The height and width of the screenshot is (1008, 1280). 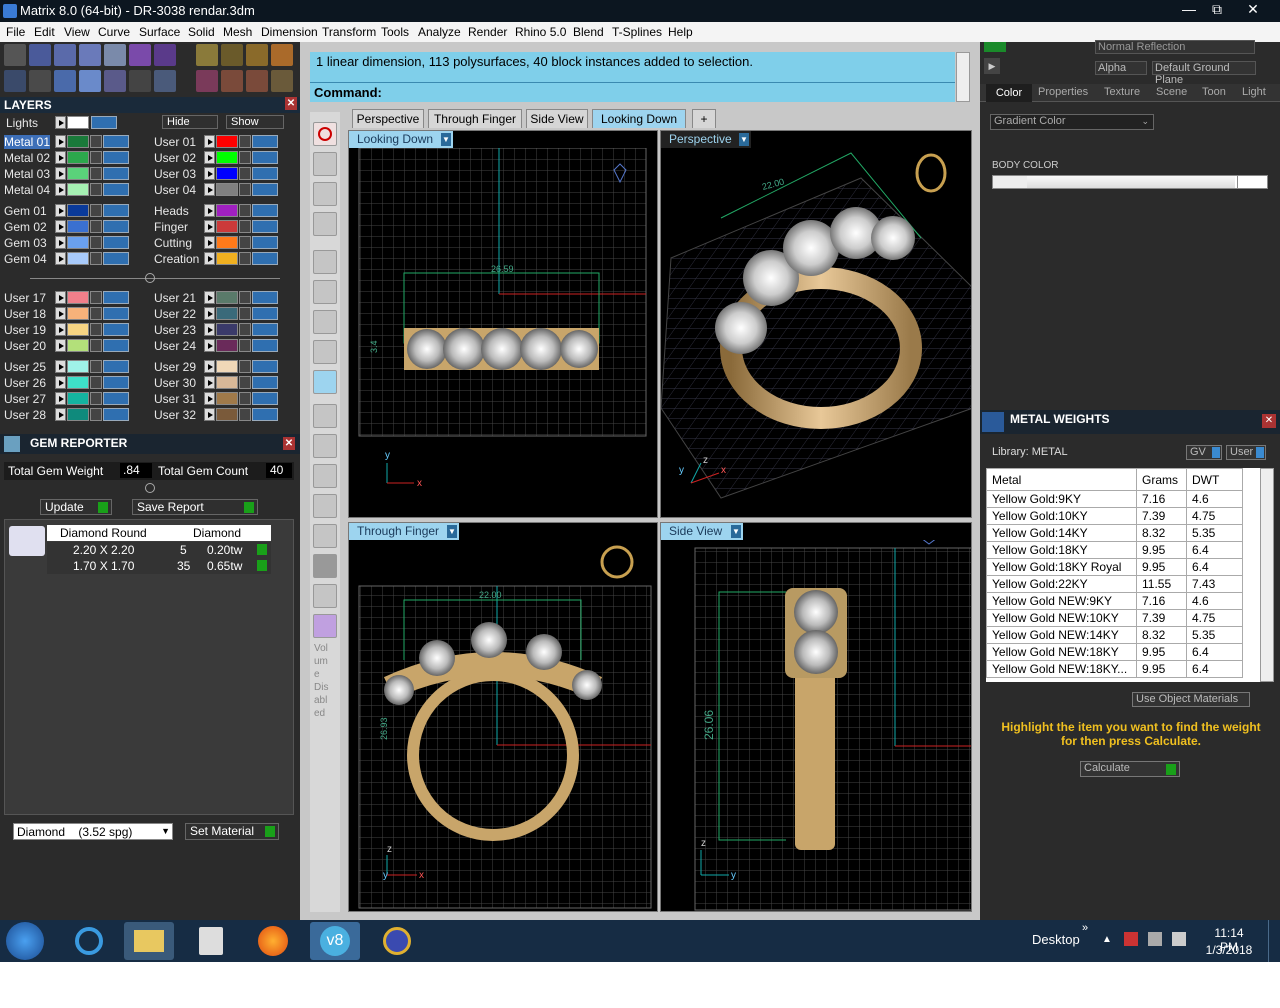 I want to click on layer-name: User 27, so click(x=25, y=399).